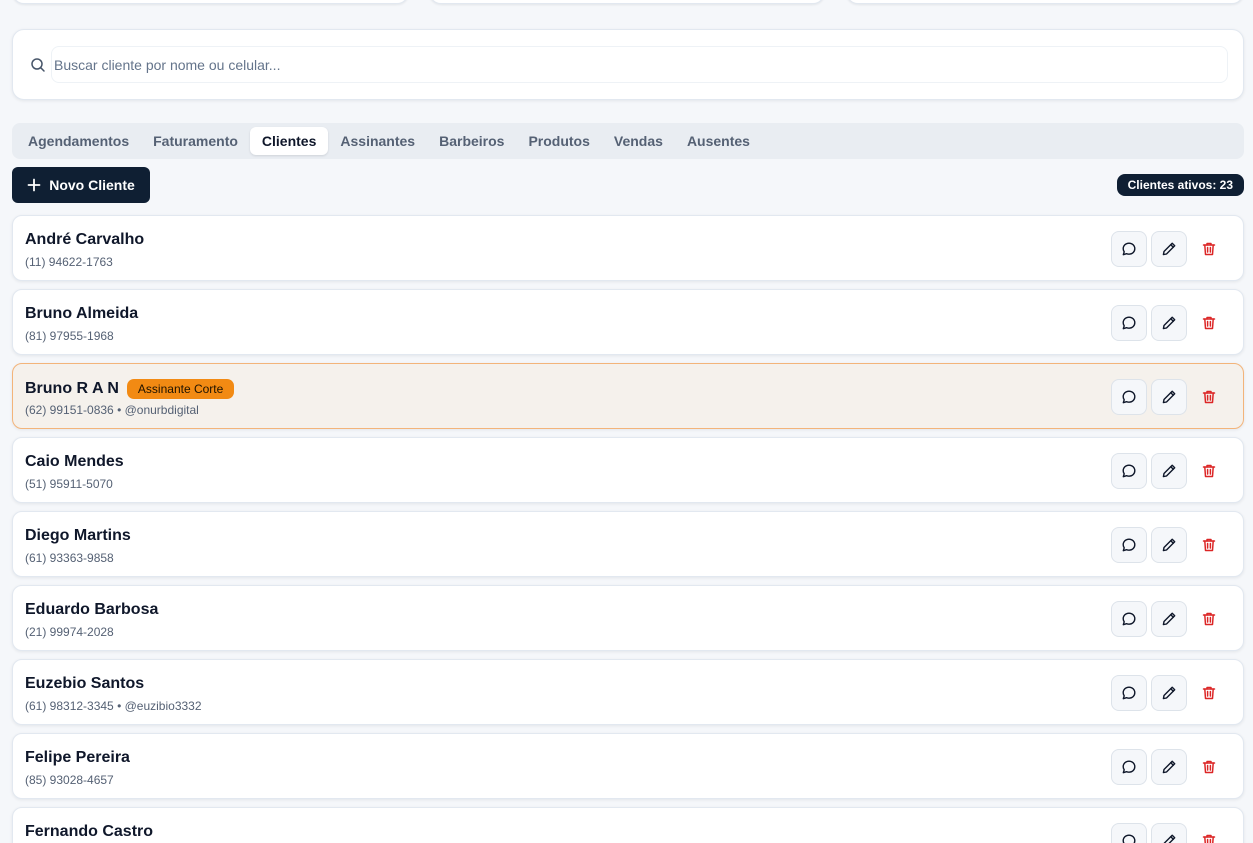 The height and width of the screenshot is (843, 1253). What do you see at coordinates (69, 336) in the screenshot?
I see `client-contact: (81) 97955-1968` at bounding box center [69, 336].